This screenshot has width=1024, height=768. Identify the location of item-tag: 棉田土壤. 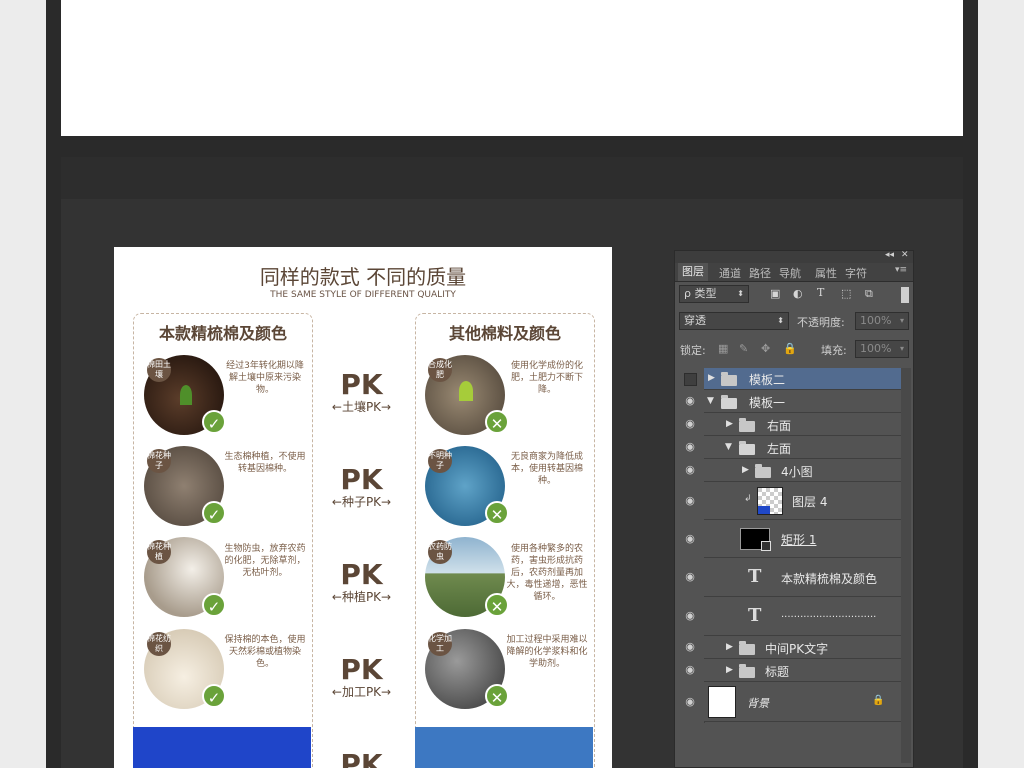
(159, 370).